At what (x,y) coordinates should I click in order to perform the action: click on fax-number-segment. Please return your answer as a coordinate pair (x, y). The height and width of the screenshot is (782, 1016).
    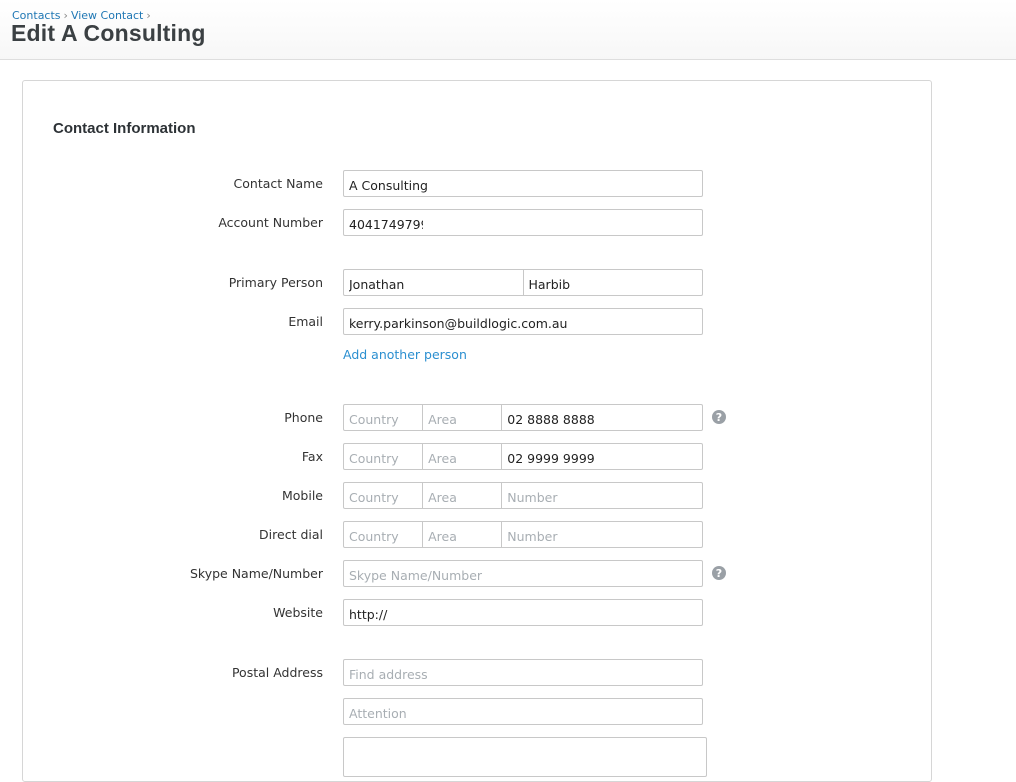
    Looking at the image, I should click on (602, 456).